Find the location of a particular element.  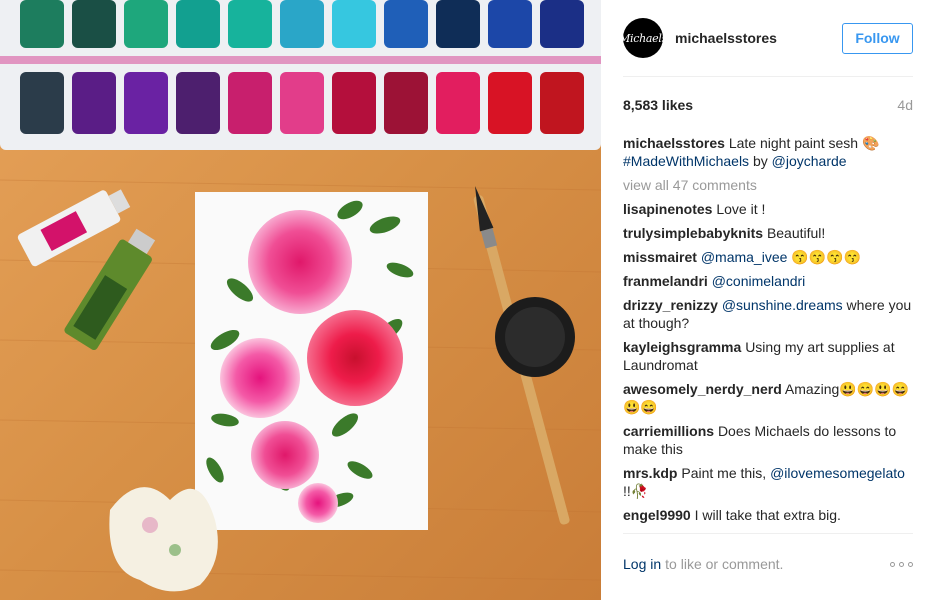

comment-username: engel9990 is located at coordinates (657, 515).